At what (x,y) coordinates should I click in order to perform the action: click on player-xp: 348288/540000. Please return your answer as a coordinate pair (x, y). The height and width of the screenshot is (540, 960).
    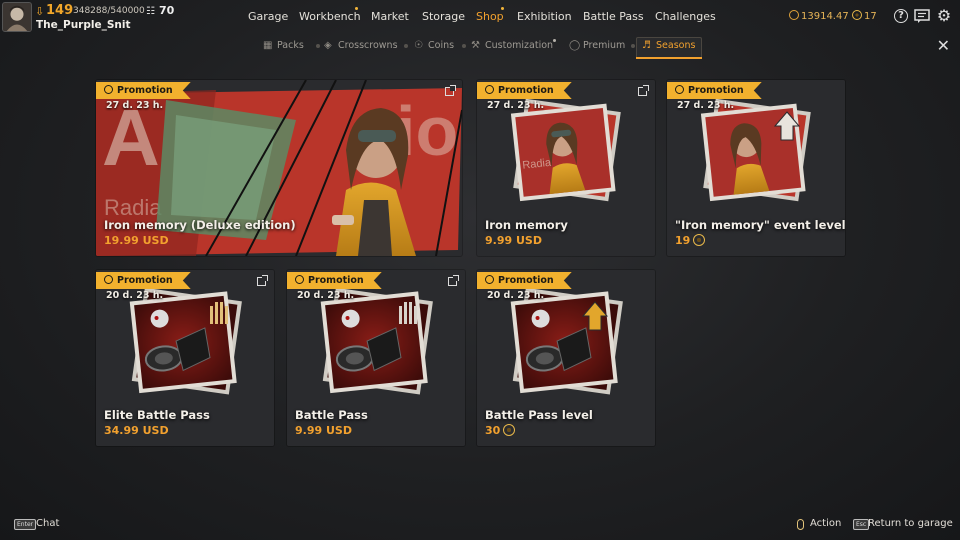
    Looking at the image, I should click on (109, 11).